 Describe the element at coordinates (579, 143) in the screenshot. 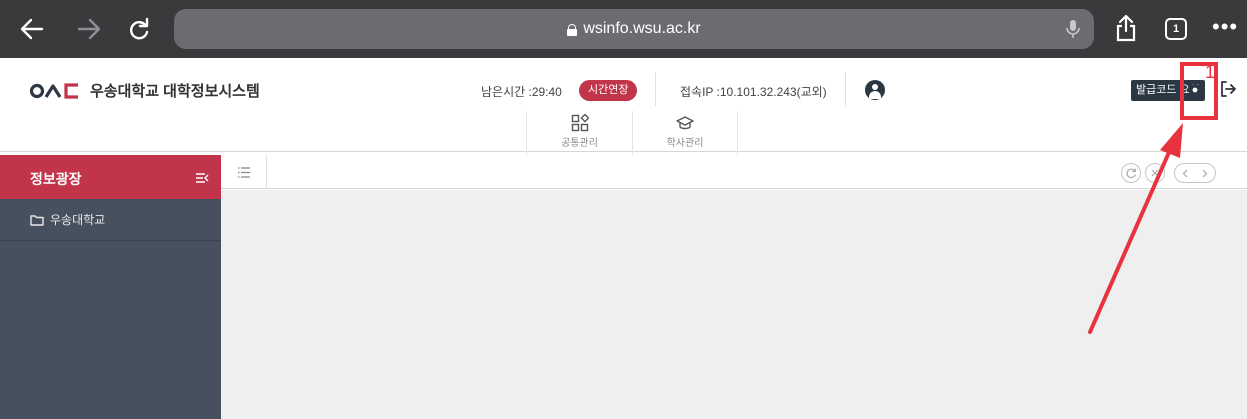

I see `menu-item-label: 공통관리` at that location.